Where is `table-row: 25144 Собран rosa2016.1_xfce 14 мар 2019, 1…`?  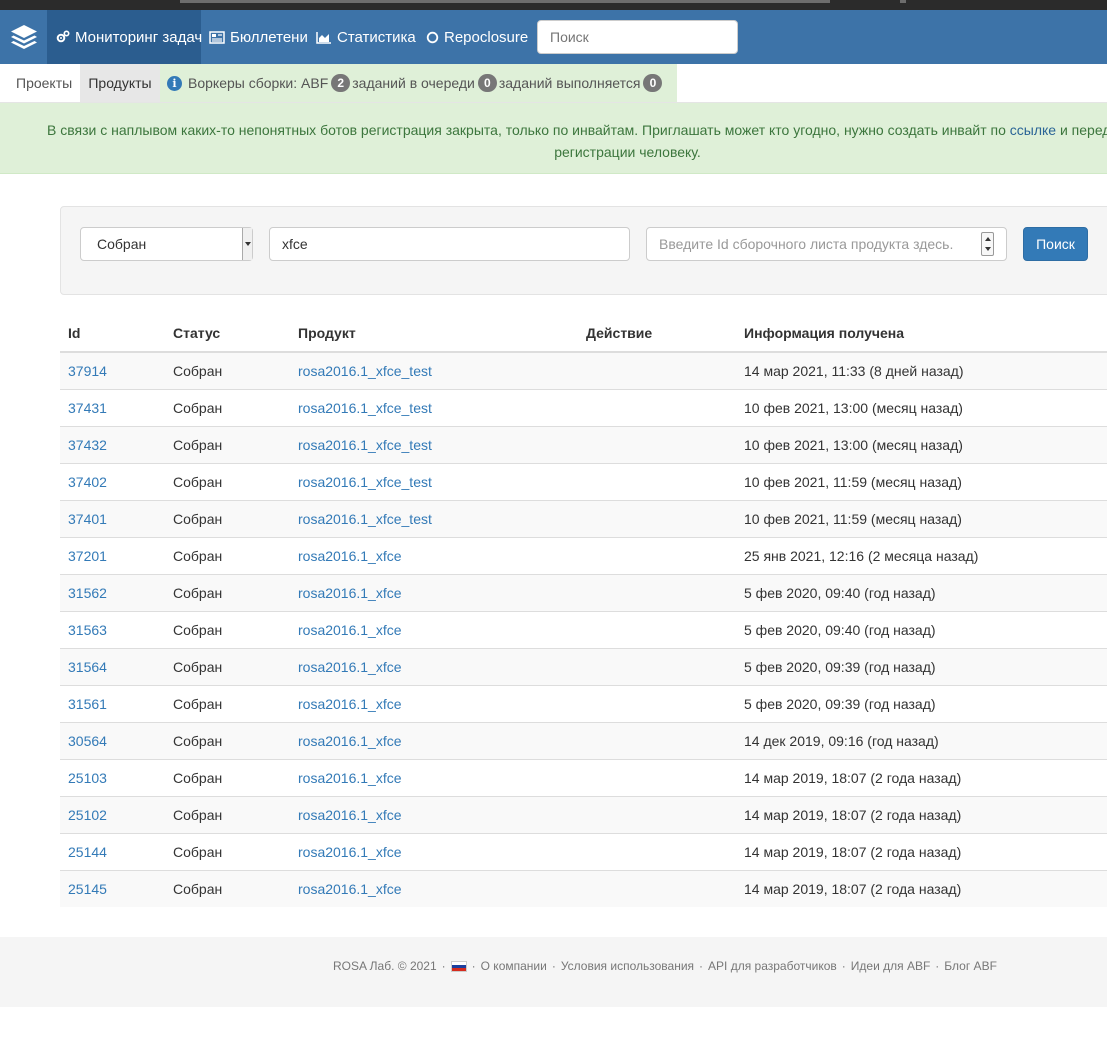 table-row: 25144 Собран rosa2016.1_xfce 14 мар 2019, 1… is located at coordinates (583, 851).